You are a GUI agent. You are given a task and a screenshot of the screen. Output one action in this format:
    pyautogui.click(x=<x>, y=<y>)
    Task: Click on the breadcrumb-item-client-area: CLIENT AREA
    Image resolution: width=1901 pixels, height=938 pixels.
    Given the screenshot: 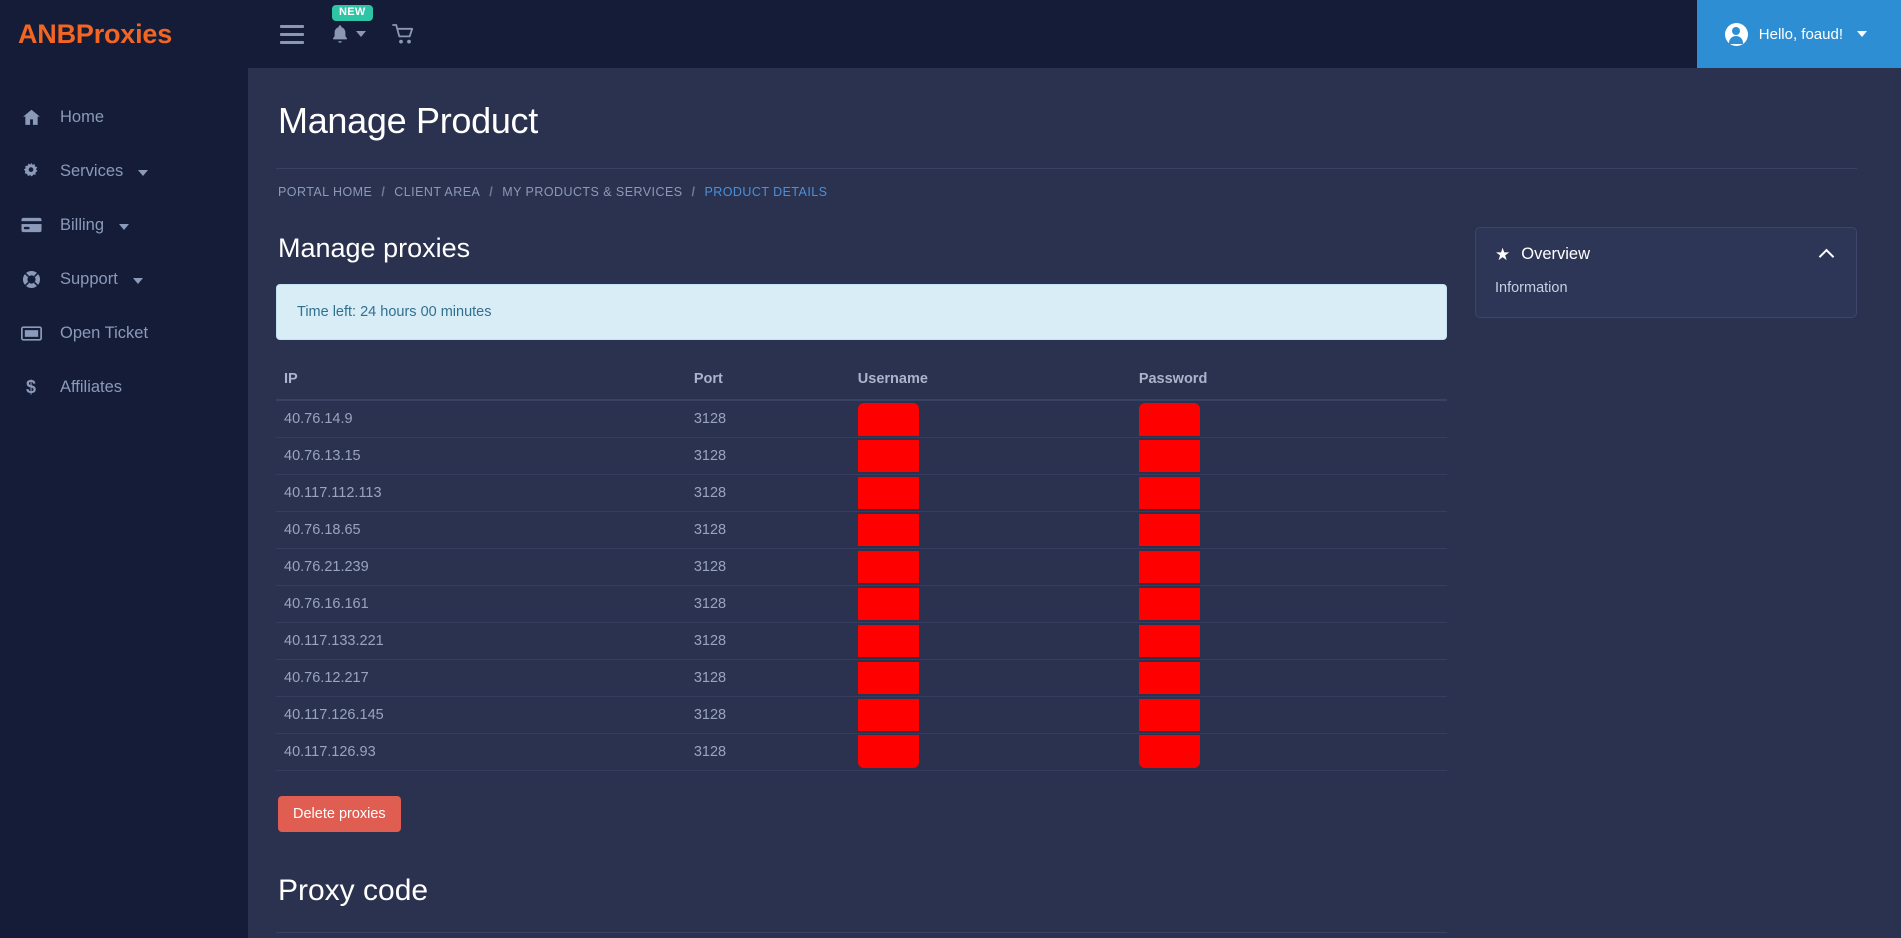 What is the action you would take?
    pyautogui.click(x=437, y=192)
    